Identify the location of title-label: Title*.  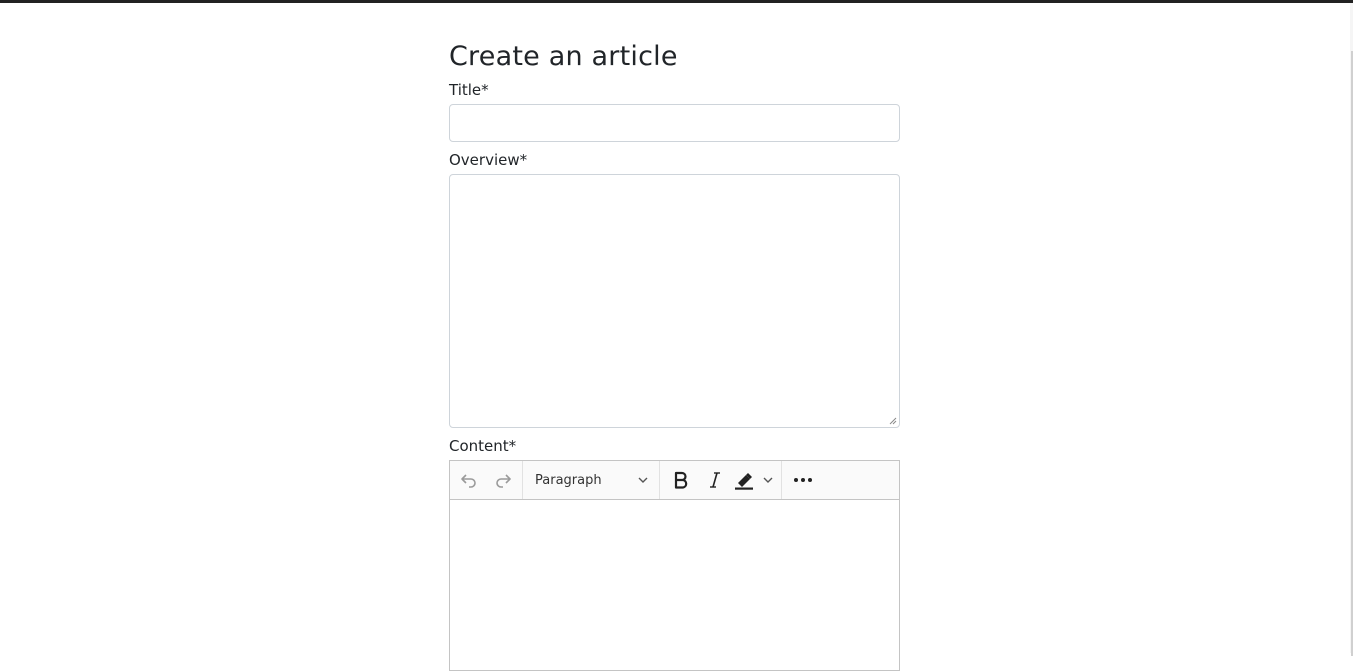
(469, 90).